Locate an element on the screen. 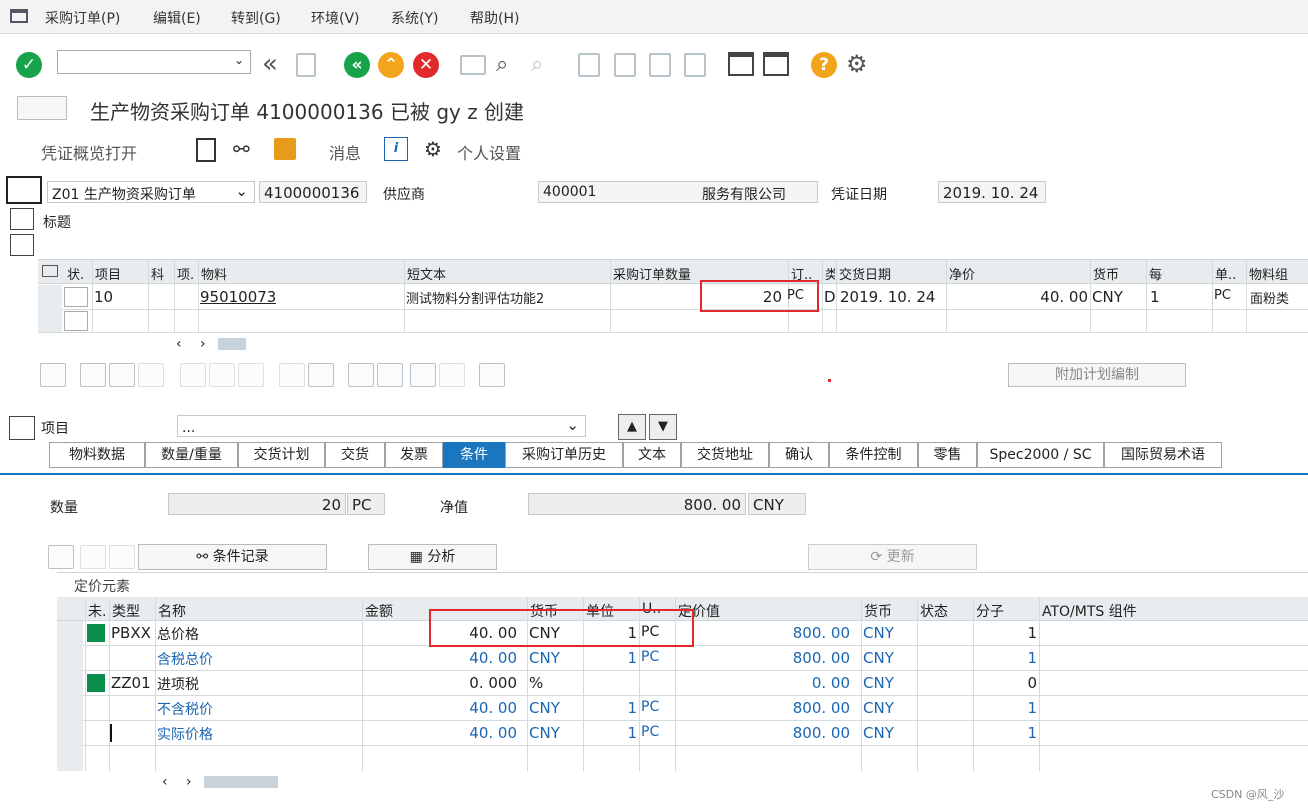 This screenshot has width=1308, height=808. pricing-col-header: 货币 is located at coordinates (878, 611).